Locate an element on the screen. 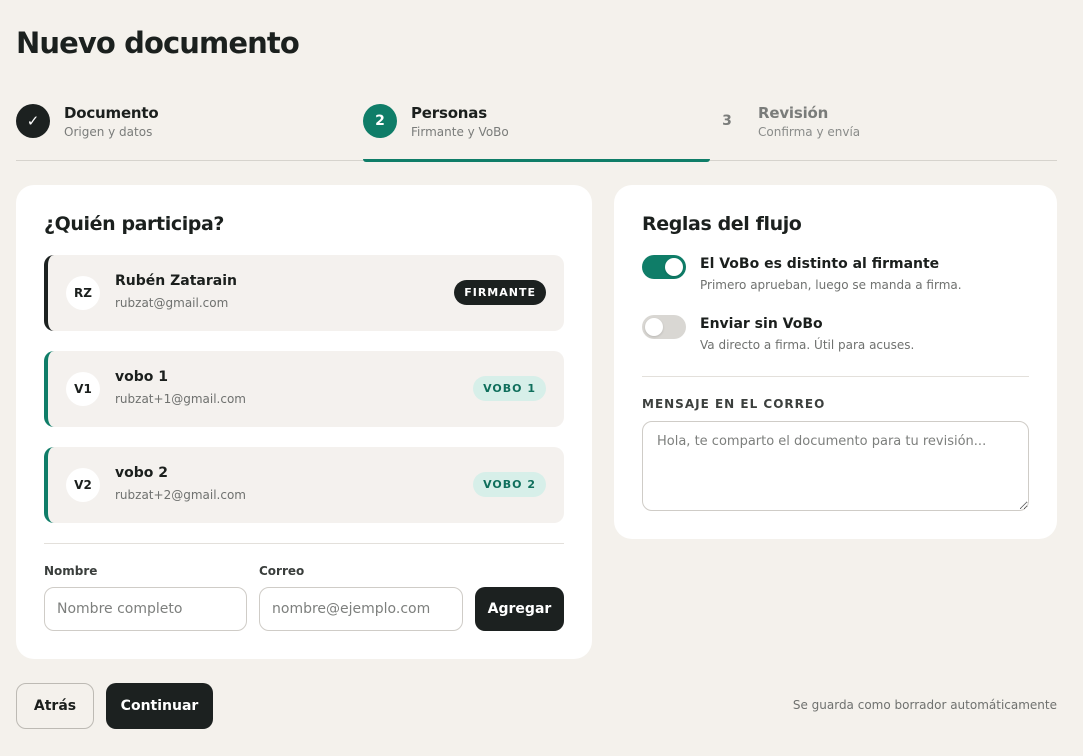 The image size is (1083, 756). participant-name: vobo 1 is located at coordinates (141, 377).